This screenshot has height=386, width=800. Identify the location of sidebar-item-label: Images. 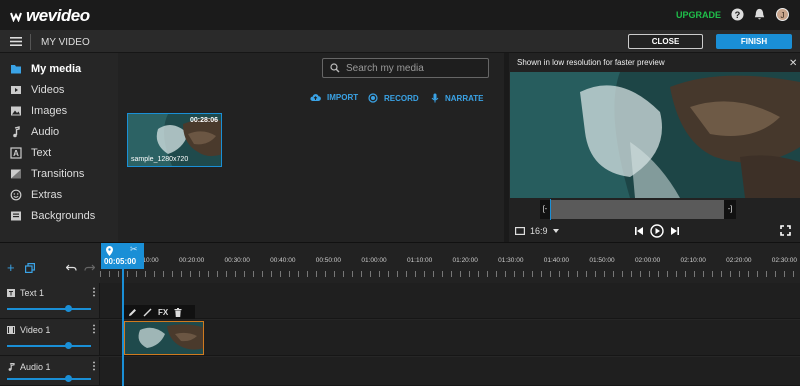
(49, 111).